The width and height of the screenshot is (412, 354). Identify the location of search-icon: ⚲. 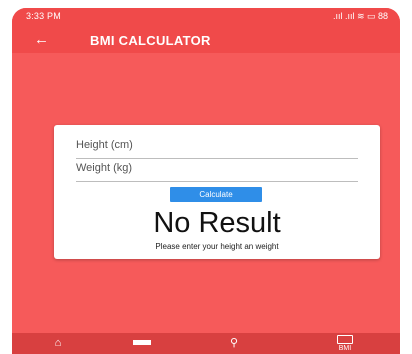
(234, 343).